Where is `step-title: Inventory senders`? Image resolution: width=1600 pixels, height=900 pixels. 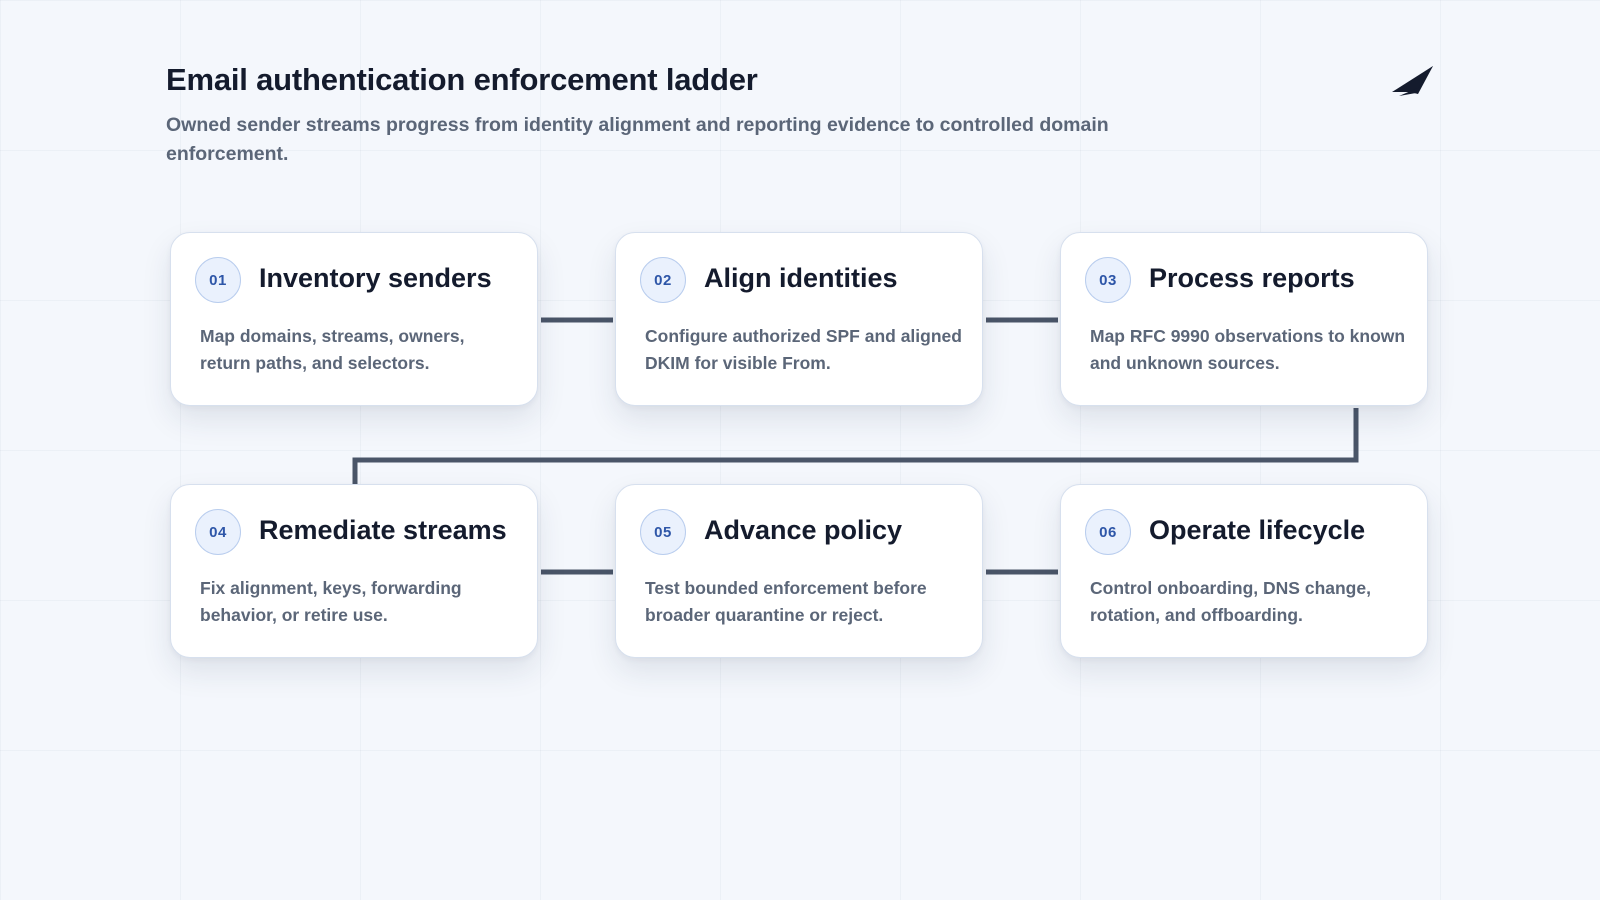 step-title: Inventory senders is located at coordinates (375, 278).